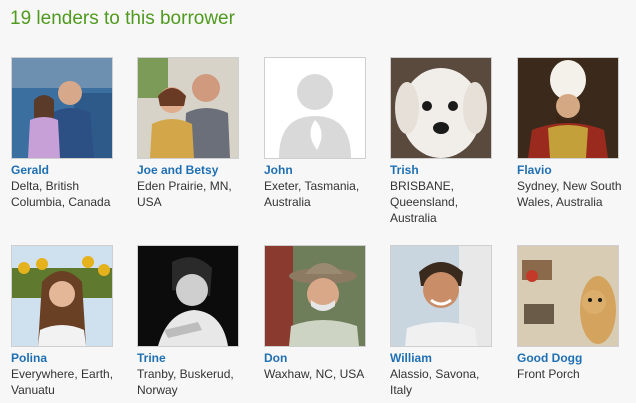 This screenshot has width=636, height=403. I want to click on photo-good-dogg, so click(568, 296).